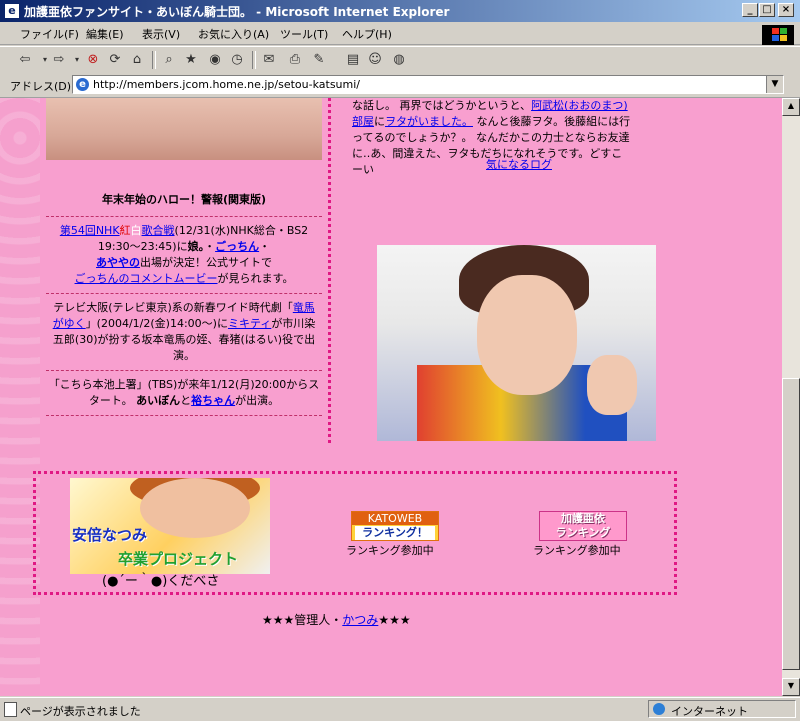 Image resolution: width=800 pixels, height=721 pixels. I want to click on page-icon: e, so click(82, 84).